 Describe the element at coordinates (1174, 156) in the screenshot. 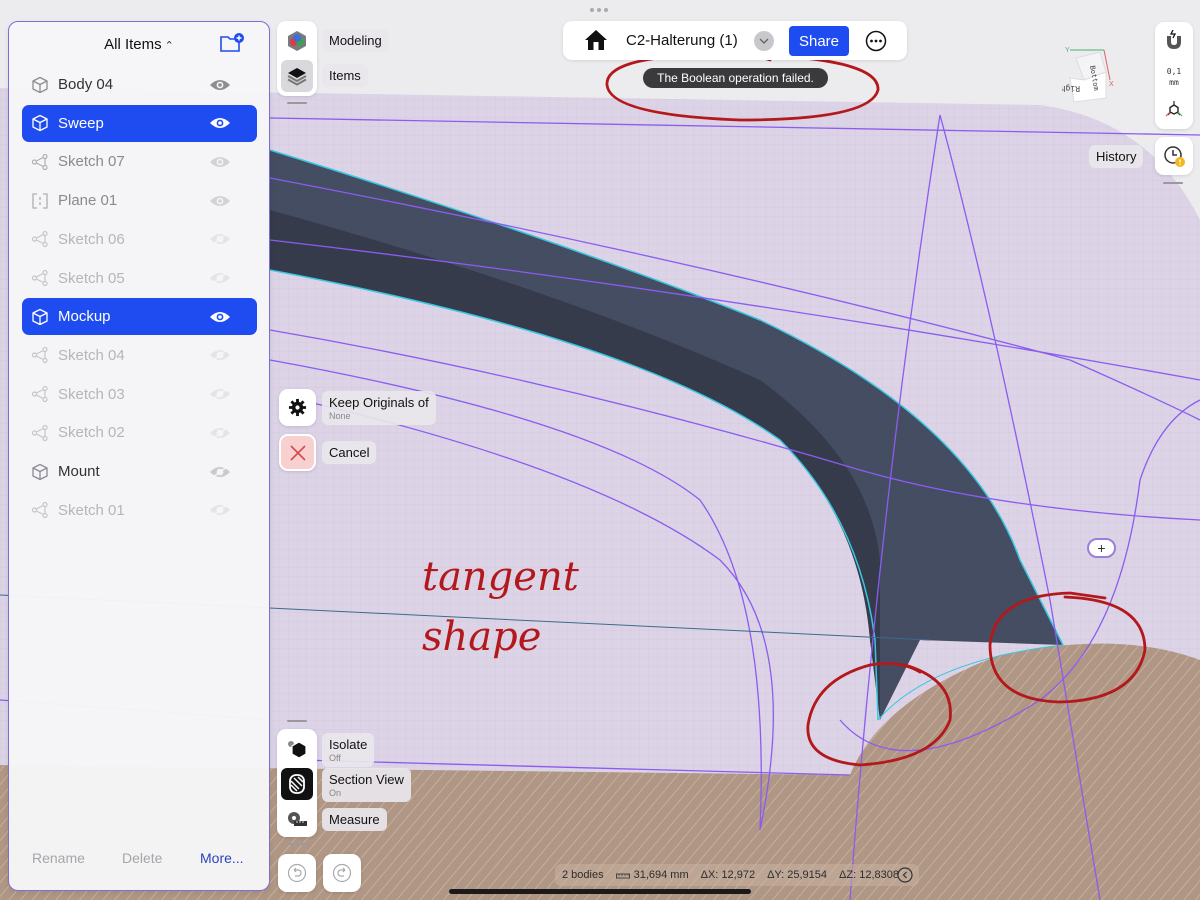

I see `history-button` at that location.